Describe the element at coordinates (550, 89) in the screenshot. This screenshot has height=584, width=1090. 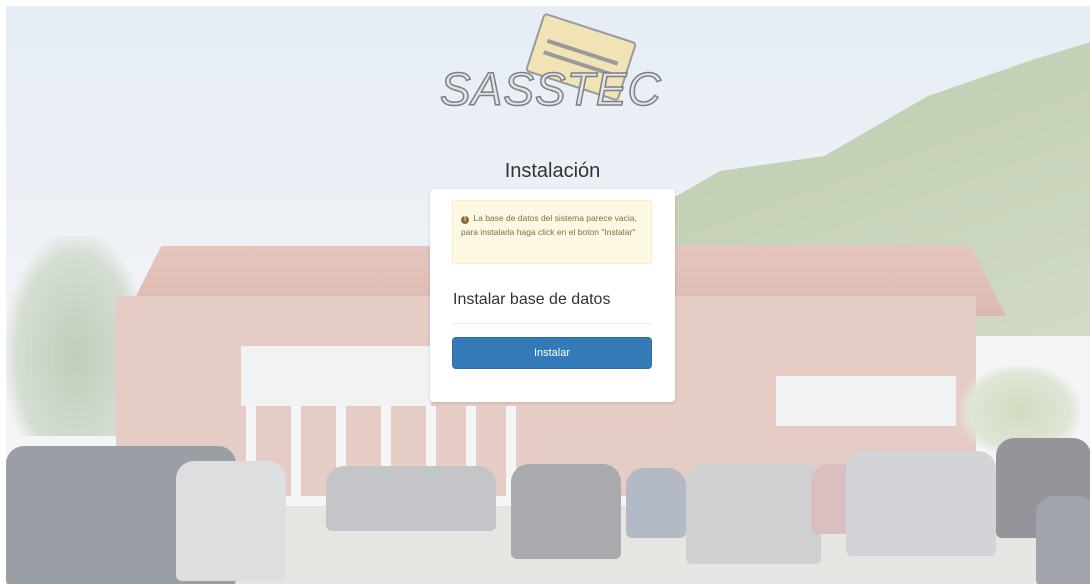
I see `logo-text: SASSTEC` at that location.